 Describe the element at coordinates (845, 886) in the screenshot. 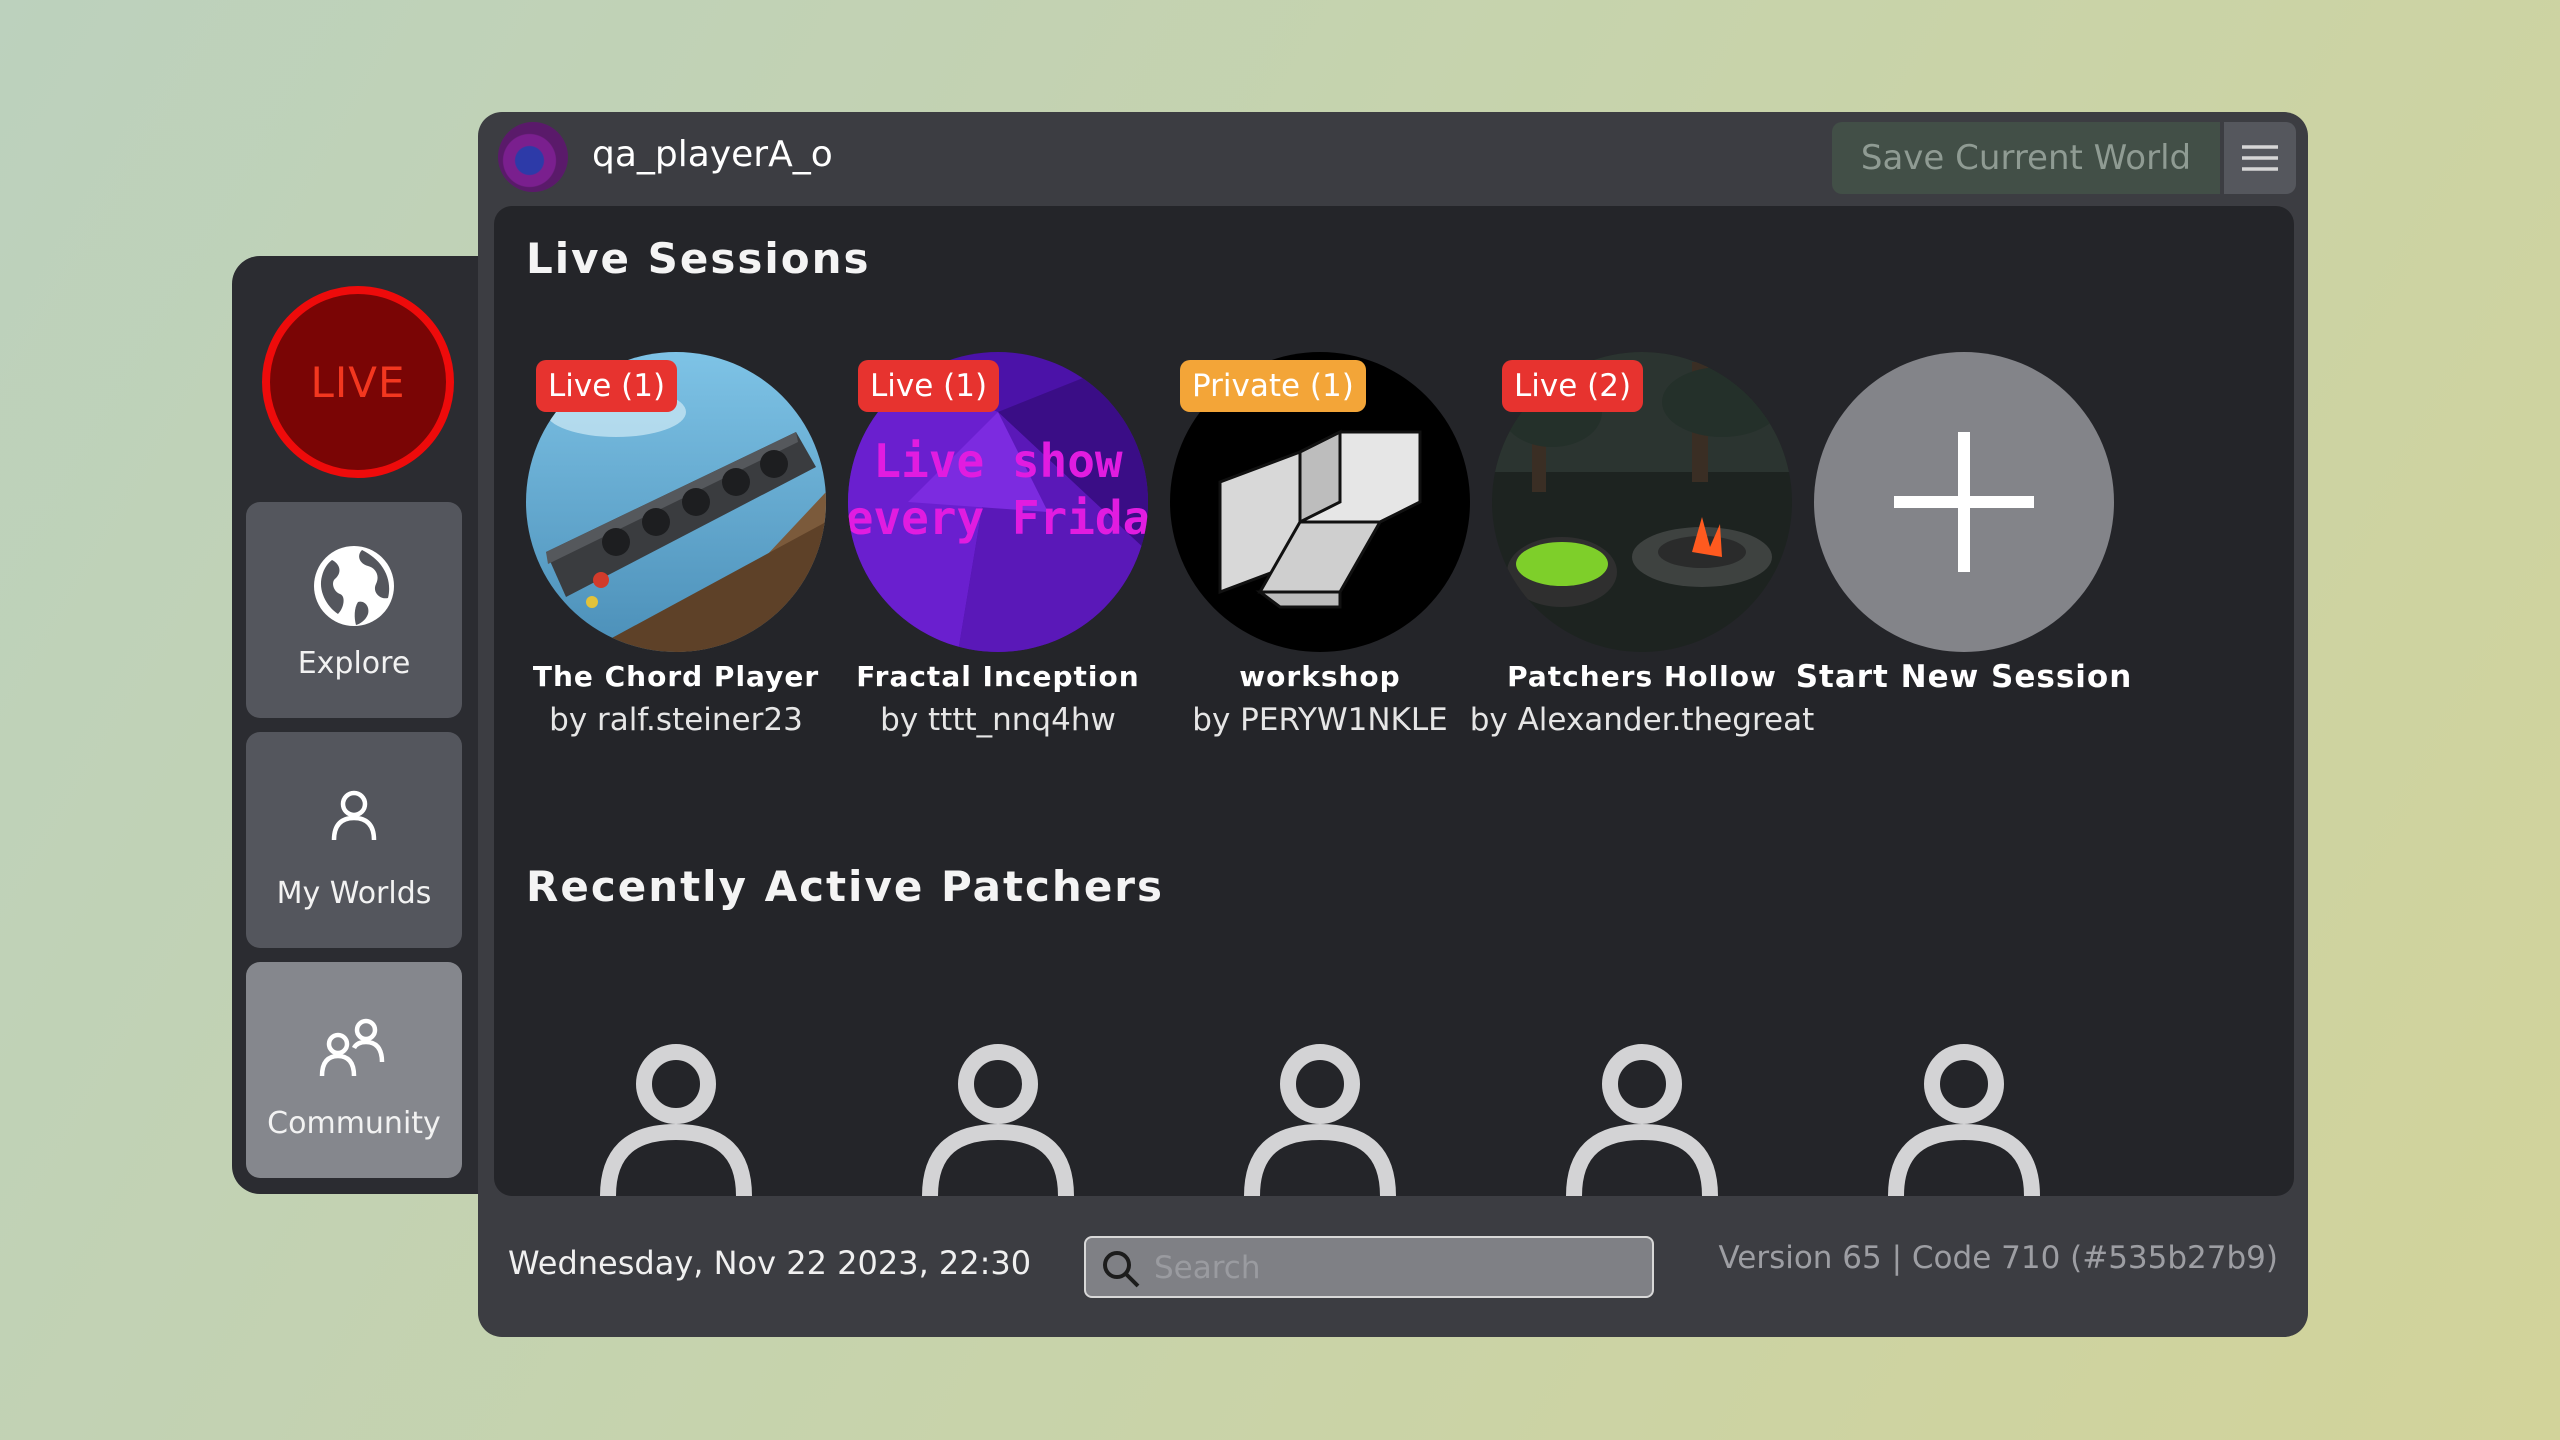

I see `recent-patchers-title: Recently Active Patchers` at that location.